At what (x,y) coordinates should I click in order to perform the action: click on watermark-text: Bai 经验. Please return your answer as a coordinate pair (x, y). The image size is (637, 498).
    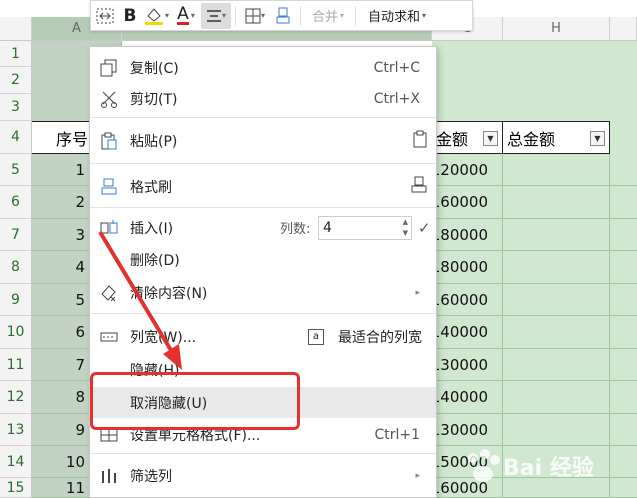
    Looking at the image, I should click on (548, 468).